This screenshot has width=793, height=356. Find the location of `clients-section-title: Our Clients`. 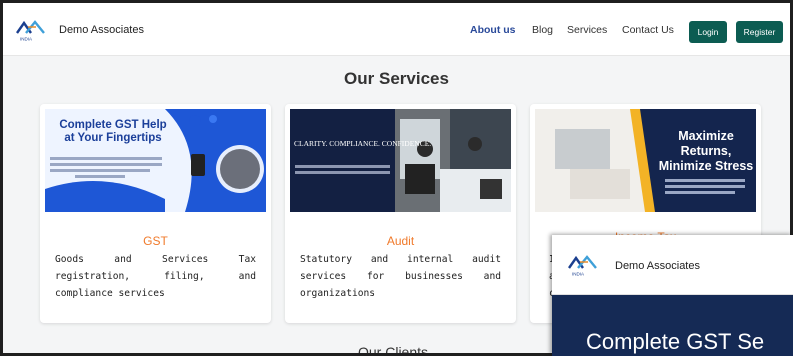

clients-section-title: Our Clients is located at coordinates (393, 348).